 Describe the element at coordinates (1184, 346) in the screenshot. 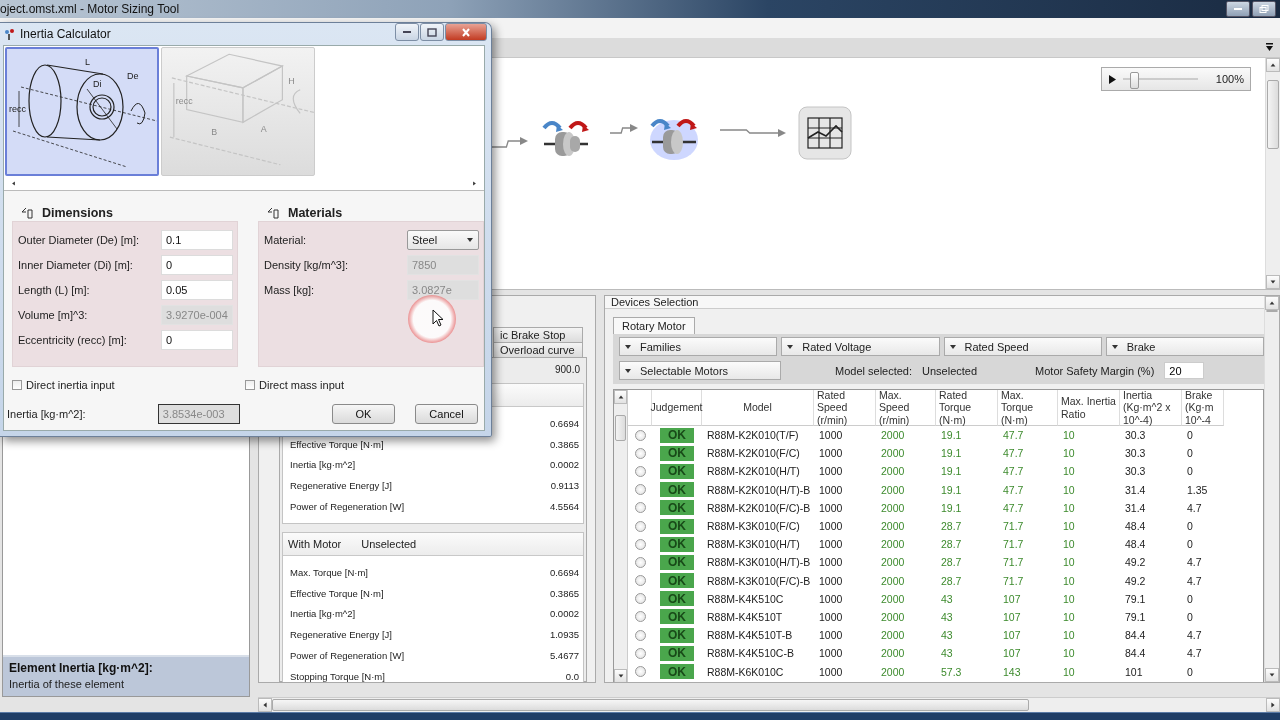

I see `filter-dropdown: Brake` at that location.